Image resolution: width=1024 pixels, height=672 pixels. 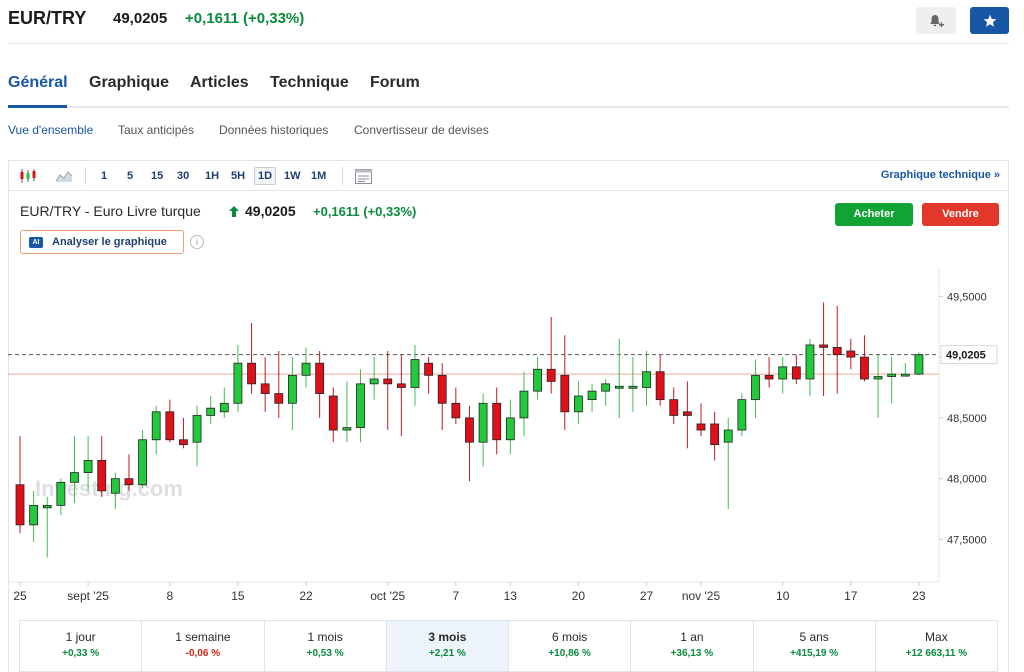 What do you see at coordinates (874, 214) in the screenshot?
I see `buy-button: Acheter` at bounding box center [874, 214].